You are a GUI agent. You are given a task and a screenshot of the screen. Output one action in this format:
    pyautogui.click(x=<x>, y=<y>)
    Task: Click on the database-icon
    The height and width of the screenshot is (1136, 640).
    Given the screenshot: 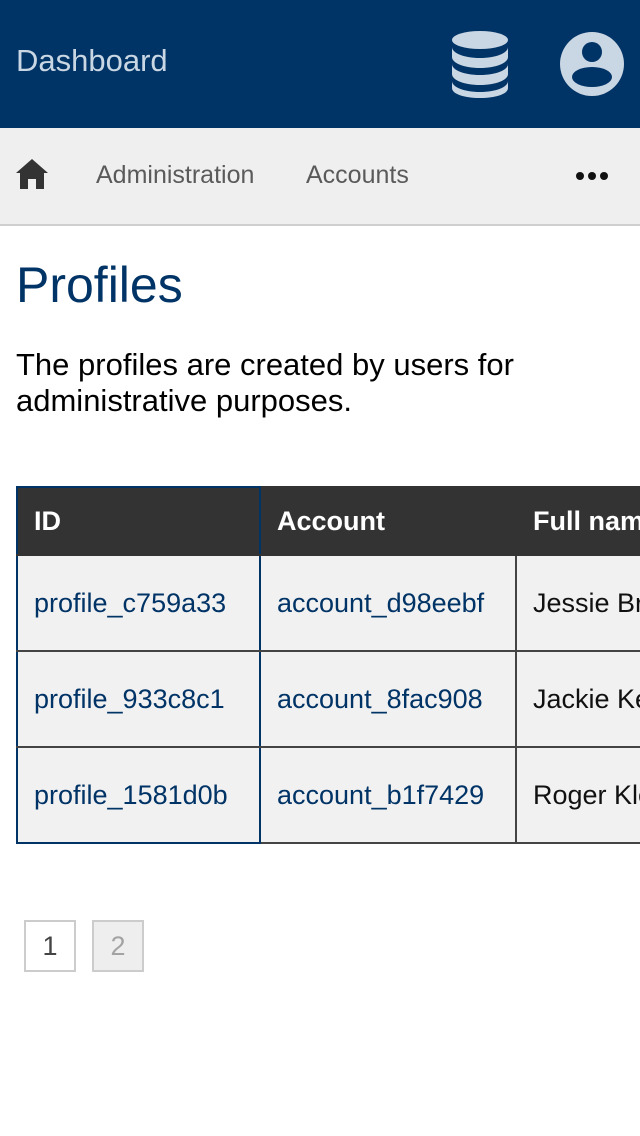 What is the action you would take?
    pyautogui.click(x=480, y=64)
    